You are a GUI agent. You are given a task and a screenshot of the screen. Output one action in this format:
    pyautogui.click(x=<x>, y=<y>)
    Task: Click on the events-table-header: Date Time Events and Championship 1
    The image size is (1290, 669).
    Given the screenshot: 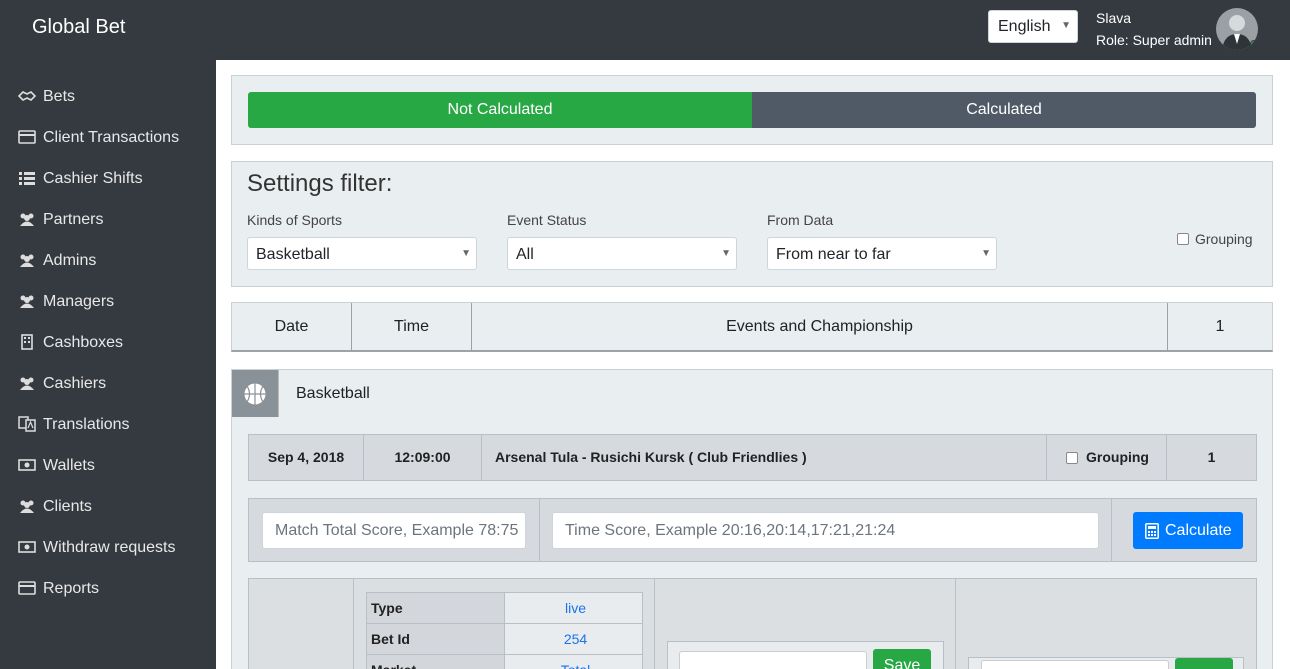 What is the action you would take?
    pyautogui.click(x=752, y=327)
    